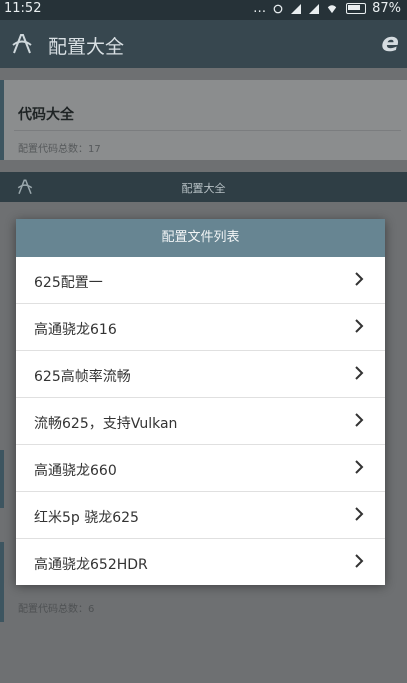 The height and width of the screenshot is (683, 407). What do you see at coordinates (23, 8) in the screenshot?
I see `status-time: 11:52` at bounding box center [23, 8].